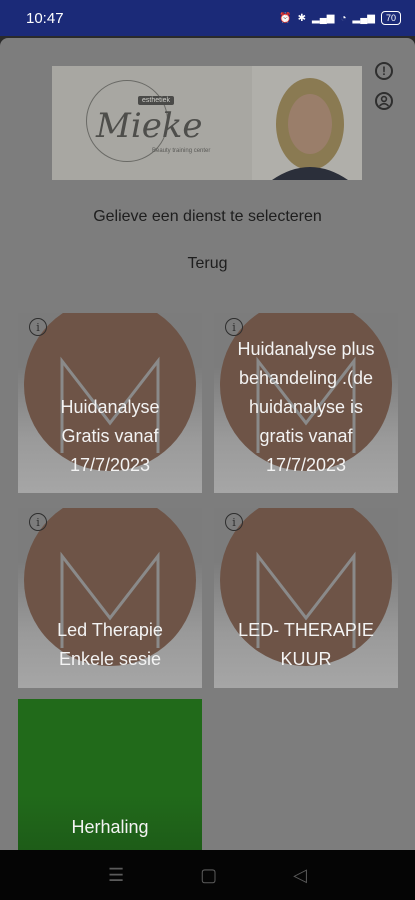 The image size is (415, 900). What do you see at coordinates (110, 645) in the screenshot?
I see `card-title: Led Therapie Enkele sesie` at bounding box center [110, 645].